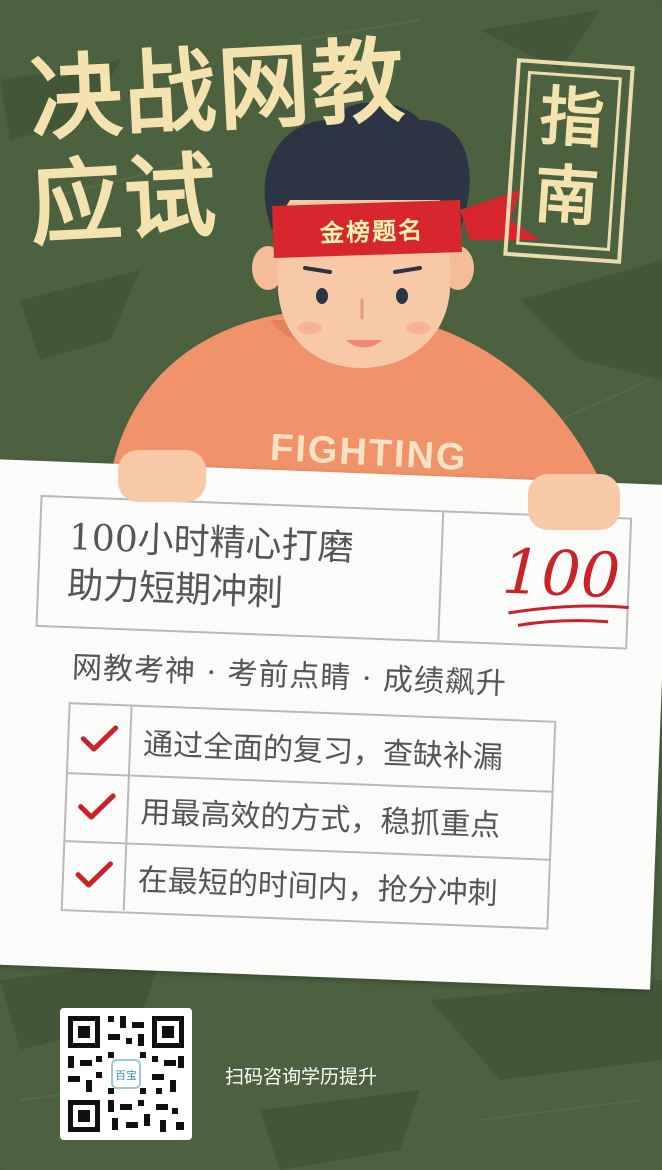 The image size is (662, 1170). I want to click on left-hand, so click(162, 476).